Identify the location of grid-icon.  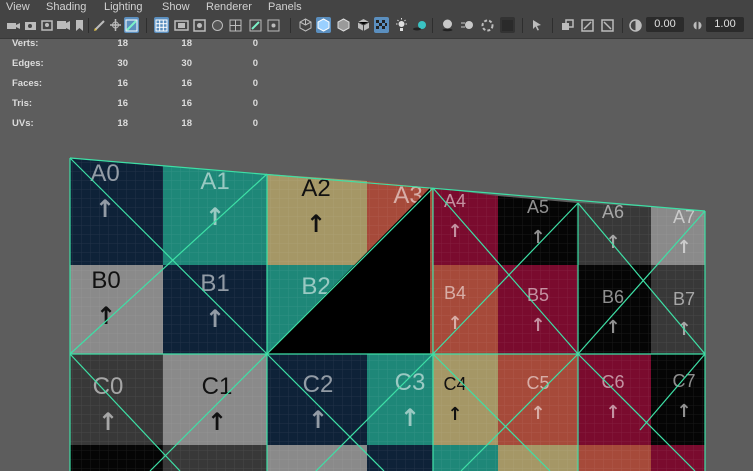
(161, 25).